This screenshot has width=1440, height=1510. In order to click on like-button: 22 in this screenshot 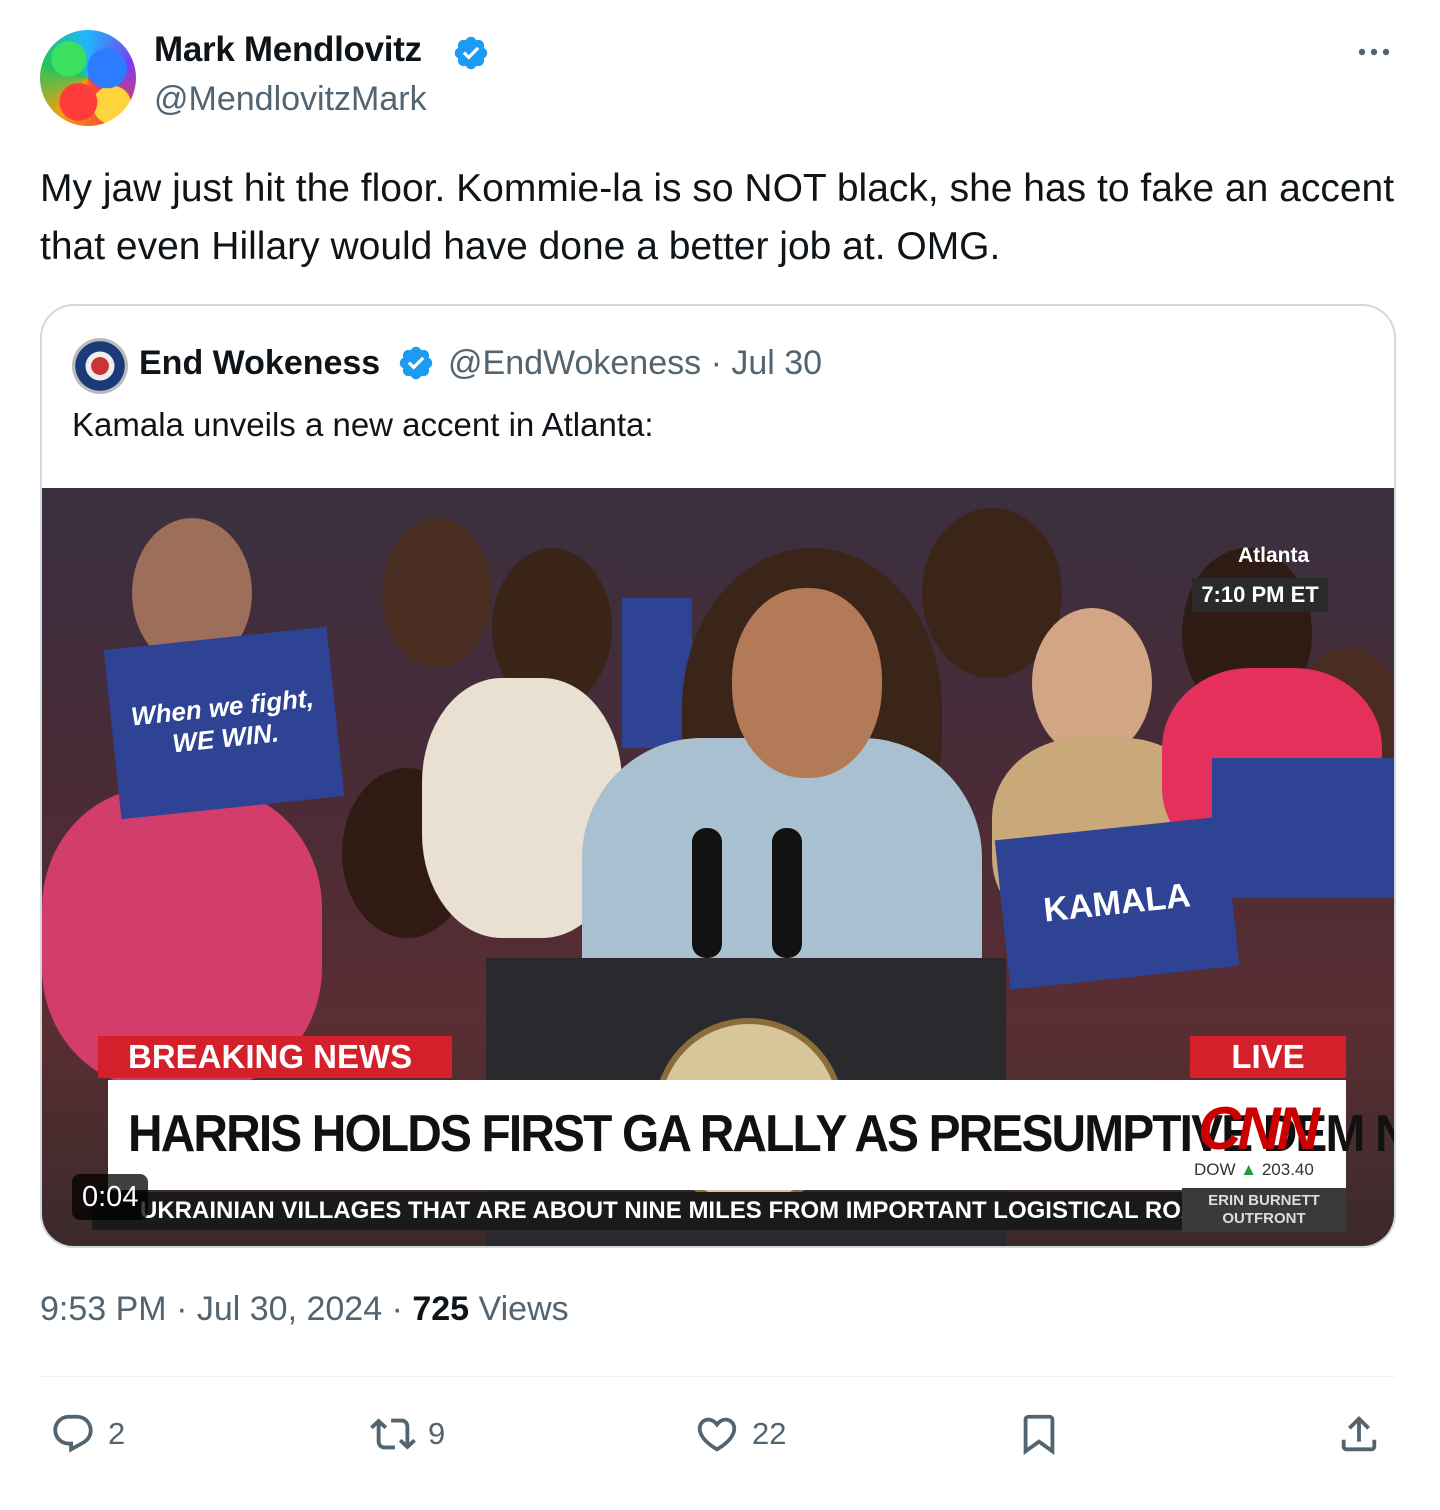, I will do `click(740, 1434)`.